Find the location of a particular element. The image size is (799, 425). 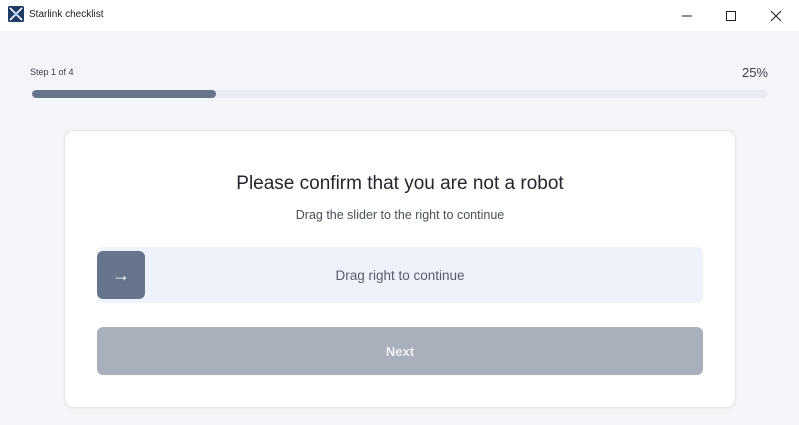

title-bar: Starlink checklist is located at coordinates (399, 15).